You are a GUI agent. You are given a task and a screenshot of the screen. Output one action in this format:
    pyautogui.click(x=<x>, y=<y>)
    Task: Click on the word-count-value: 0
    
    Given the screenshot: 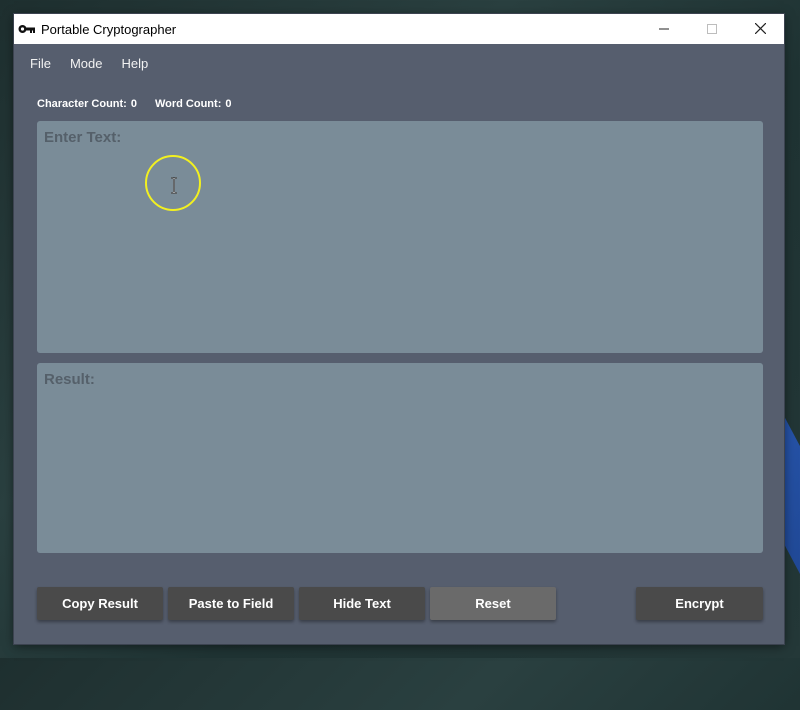 What is the action you would take?
    pyautogui.click(x=228, y=104)
    